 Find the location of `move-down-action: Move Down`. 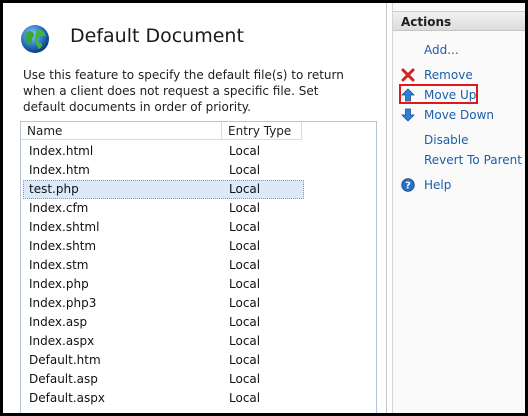

move-down-action: Move Down is located at coordinates (459, 115).